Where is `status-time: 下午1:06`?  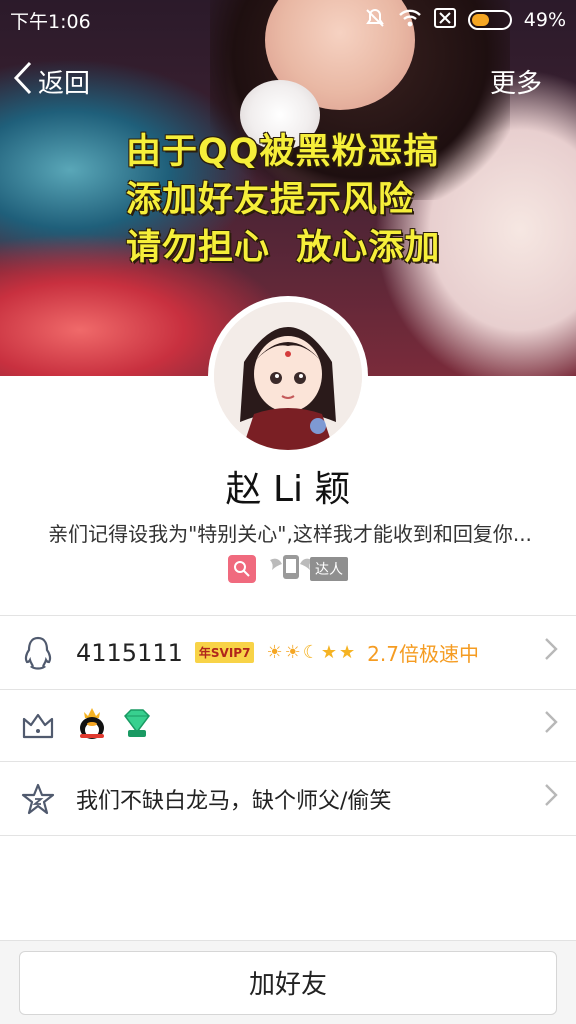
status-time: 下午1:06 is located at coordinates (50, 21).